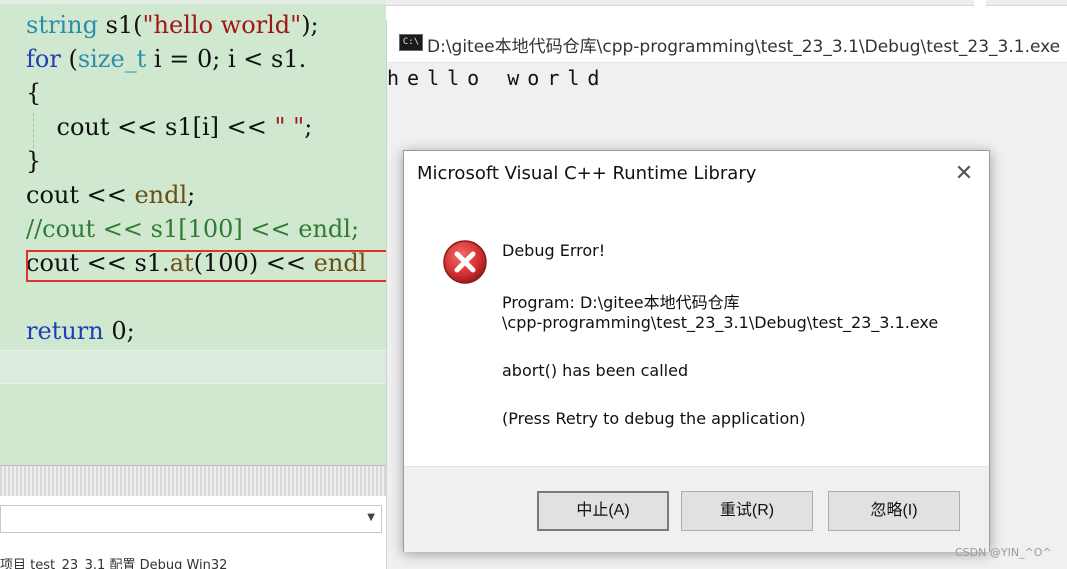 This screenshot has height=569, width=1067. What do you see at coordinates (587, 173) in the screenshot?
I see `dialog-title: Microsoft Visual C++ Runtime Library` at bounding box center [587, 173].